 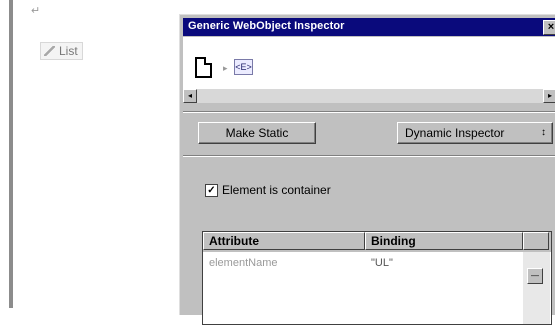 What do you see at coordinates (536, 241) in the screenshot?
I see `table-corner` at bounding box center [536, 241].